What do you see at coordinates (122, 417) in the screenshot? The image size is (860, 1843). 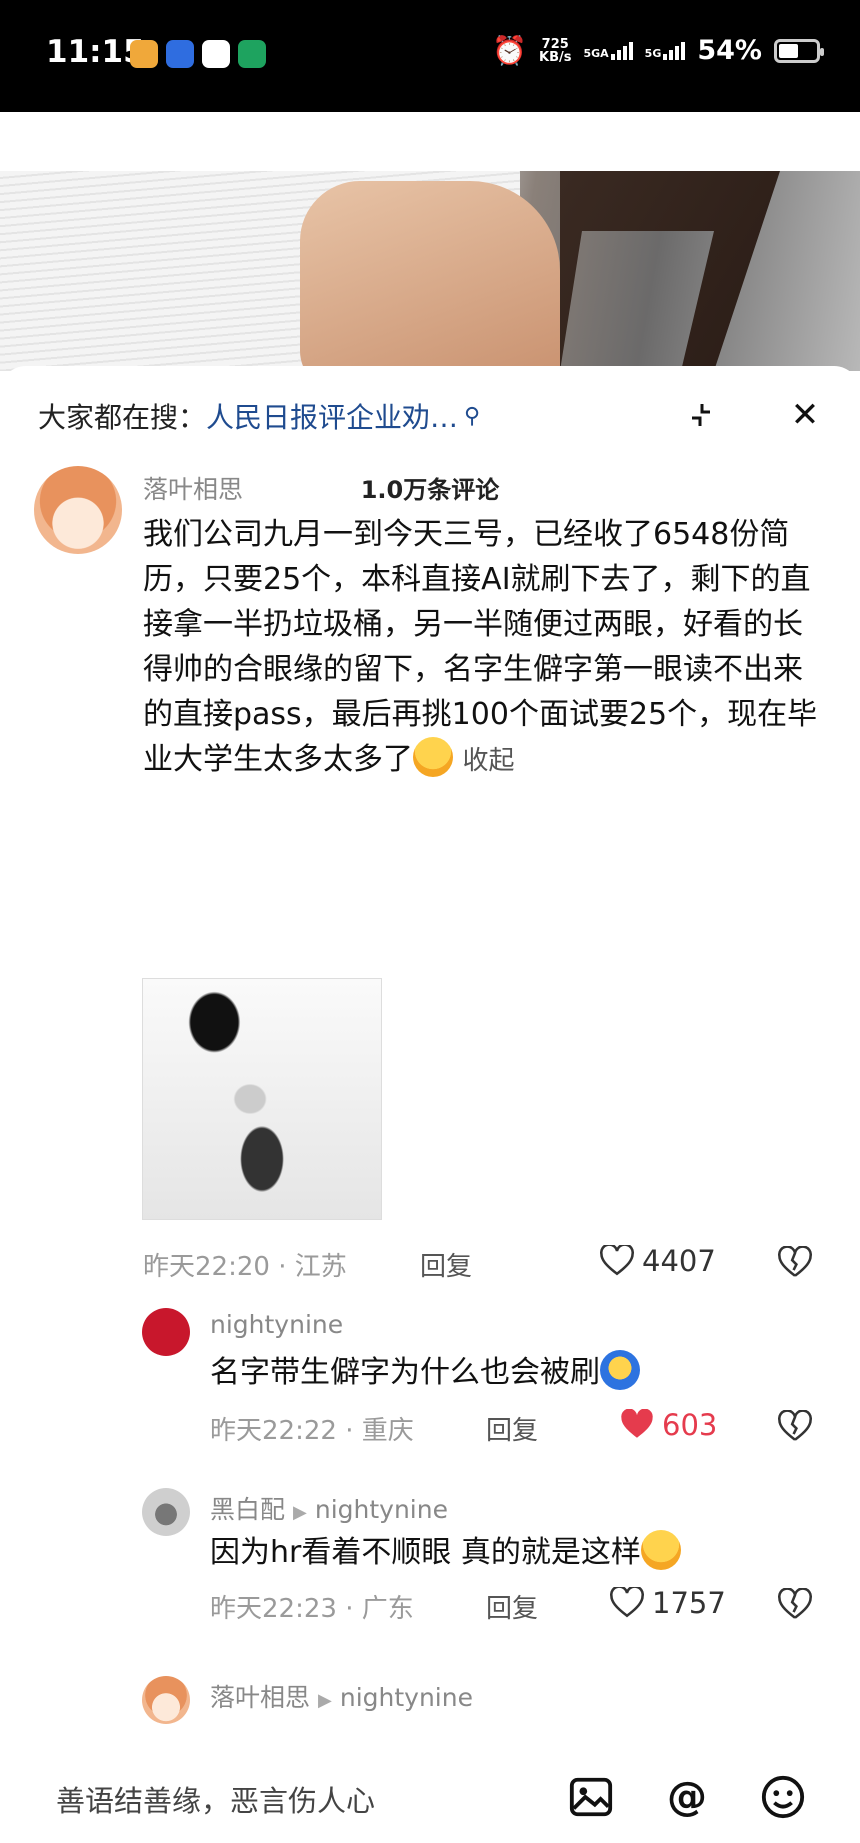 I see `trending-search-prefix: 大家都在搜：` at bounding box center [122, 417].